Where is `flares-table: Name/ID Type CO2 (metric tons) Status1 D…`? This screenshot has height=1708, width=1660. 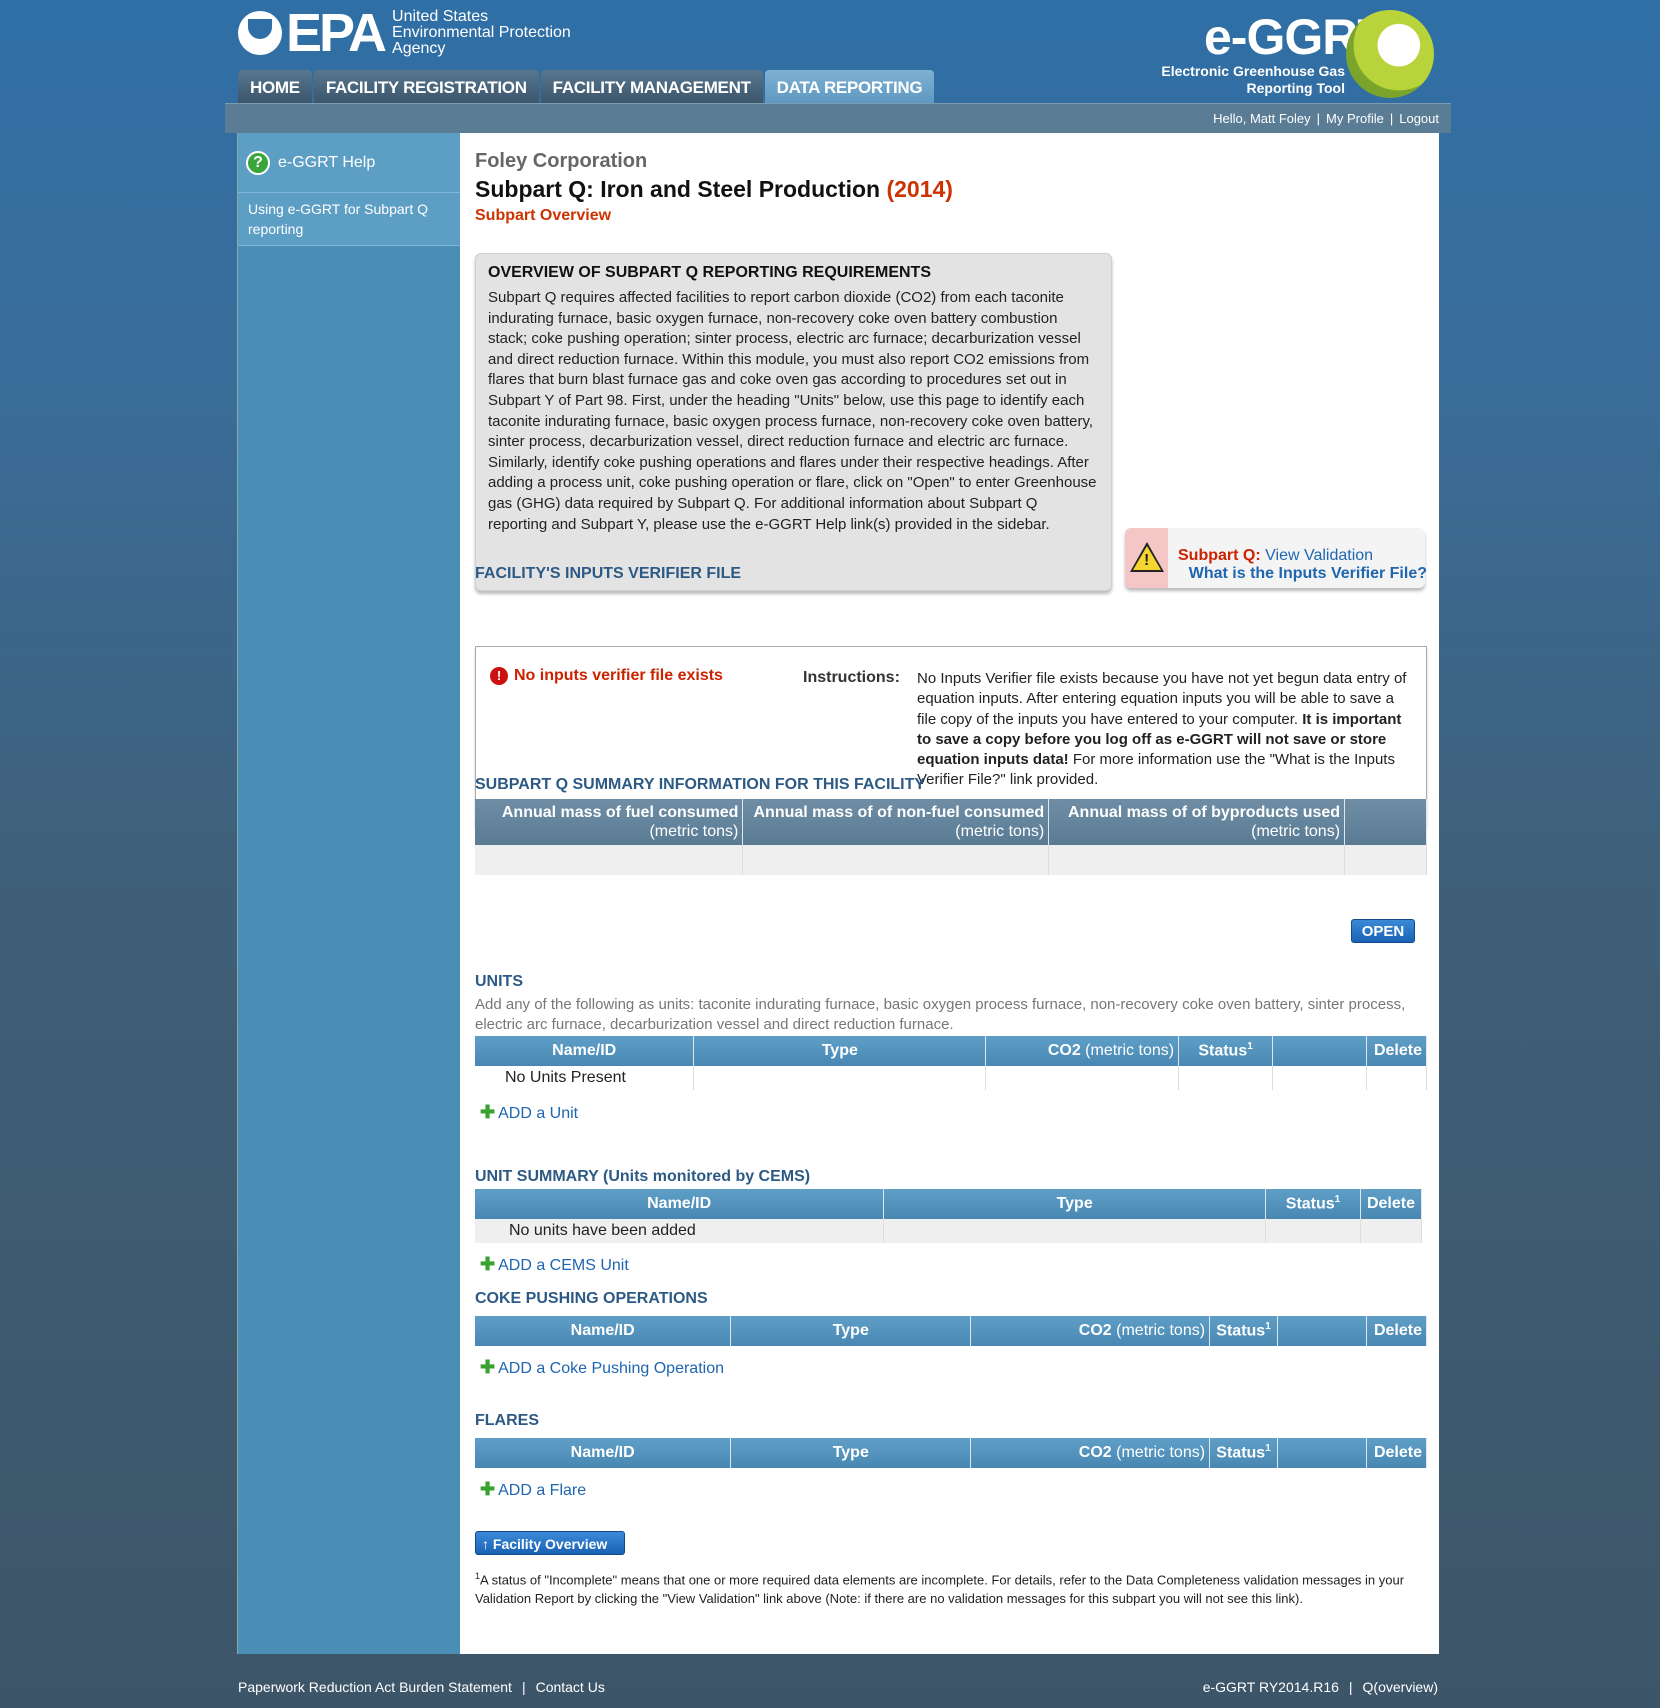
flares-table: Name/ID Type CO2 (metric tons) Status1 D… is located at coordinates (951, 1453).